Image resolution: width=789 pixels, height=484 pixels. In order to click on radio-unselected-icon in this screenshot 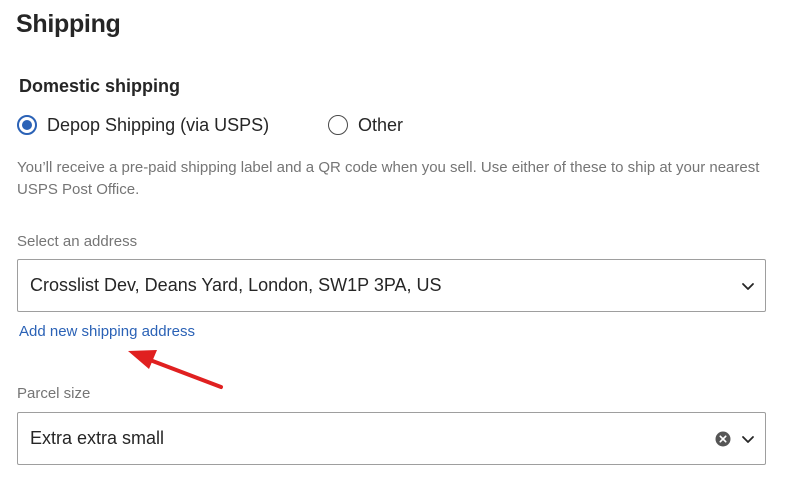, I will do `click(338, 125)`.